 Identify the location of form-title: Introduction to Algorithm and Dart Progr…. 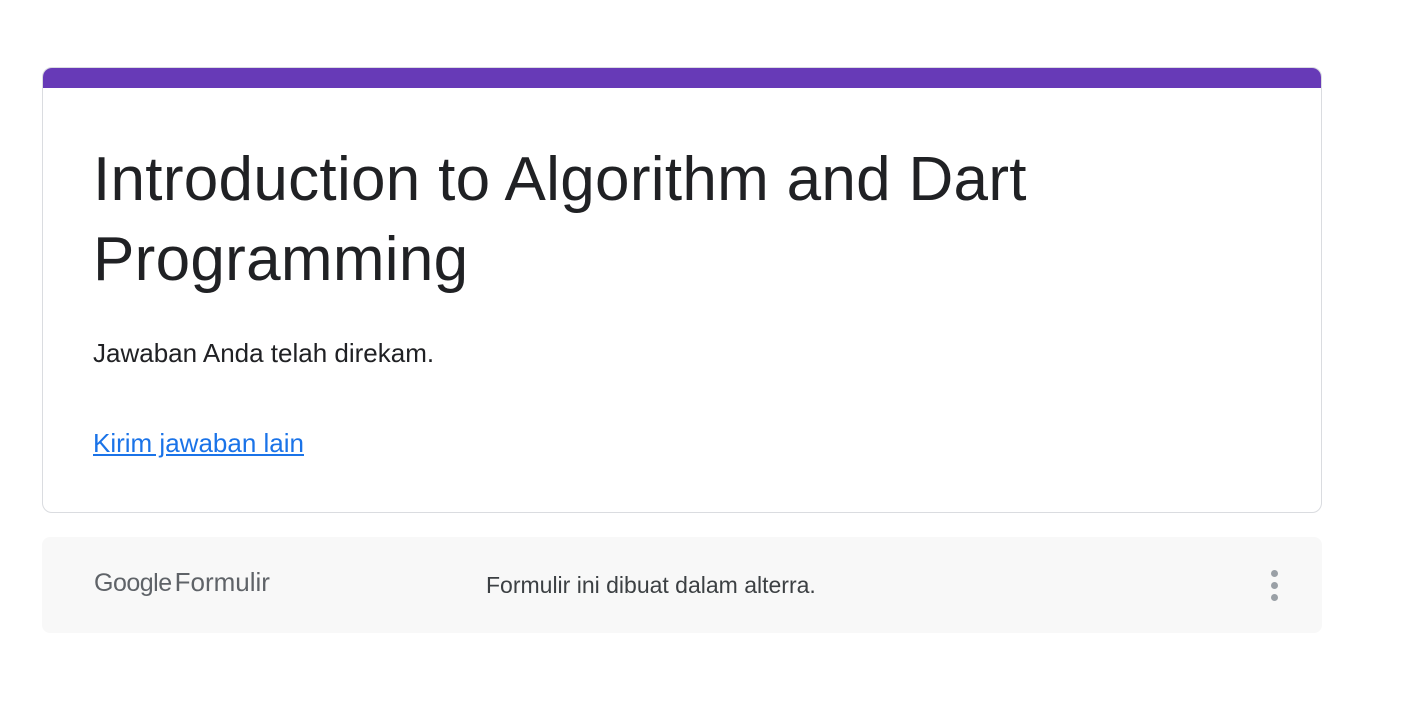
(560, 219).